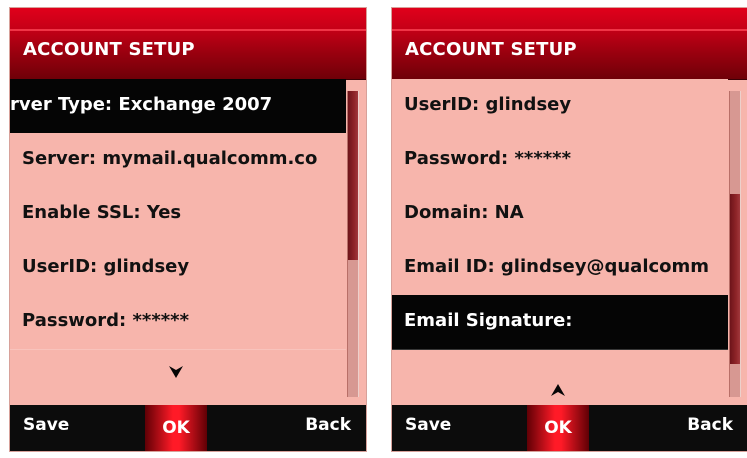  What do you see at coordinates (558, 390) in the screenshot?
I see `arrow-up-icon` at bounding box center [558, 390].